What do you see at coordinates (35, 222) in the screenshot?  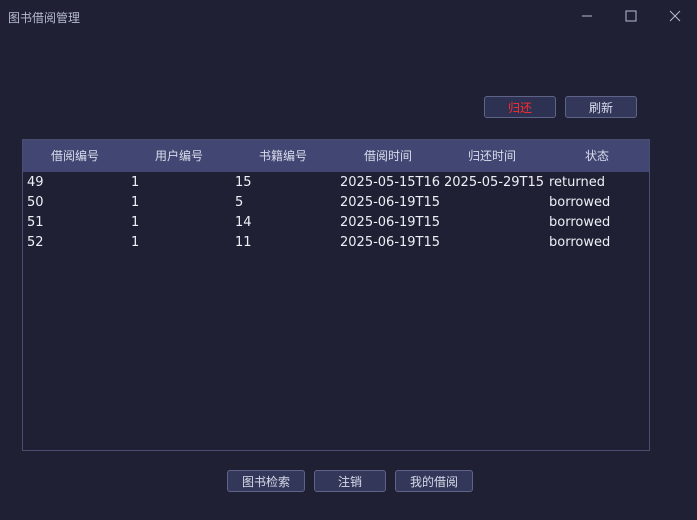 I see `cell-borrow-id: 51` at bounding box center [35, 222].